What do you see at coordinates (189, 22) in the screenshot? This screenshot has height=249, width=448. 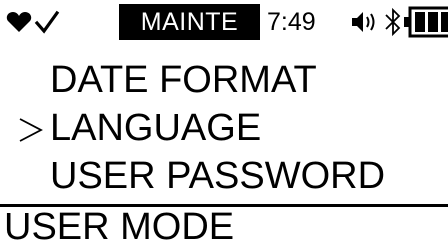 I see `mode-badge: MAINTE` at bounding box center [189, 22].